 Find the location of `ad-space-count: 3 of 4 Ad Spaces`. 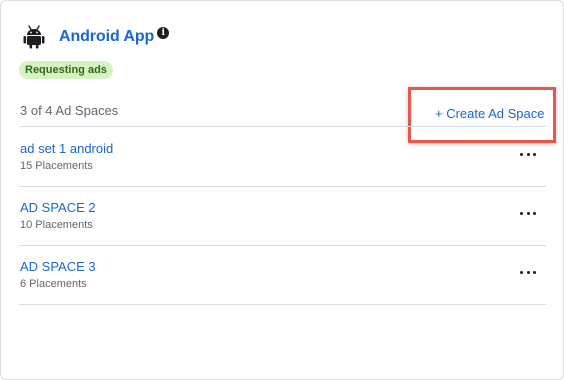

ad-space-count: 3 of 4 Ad Spaces is located at coordinates (69, 110).